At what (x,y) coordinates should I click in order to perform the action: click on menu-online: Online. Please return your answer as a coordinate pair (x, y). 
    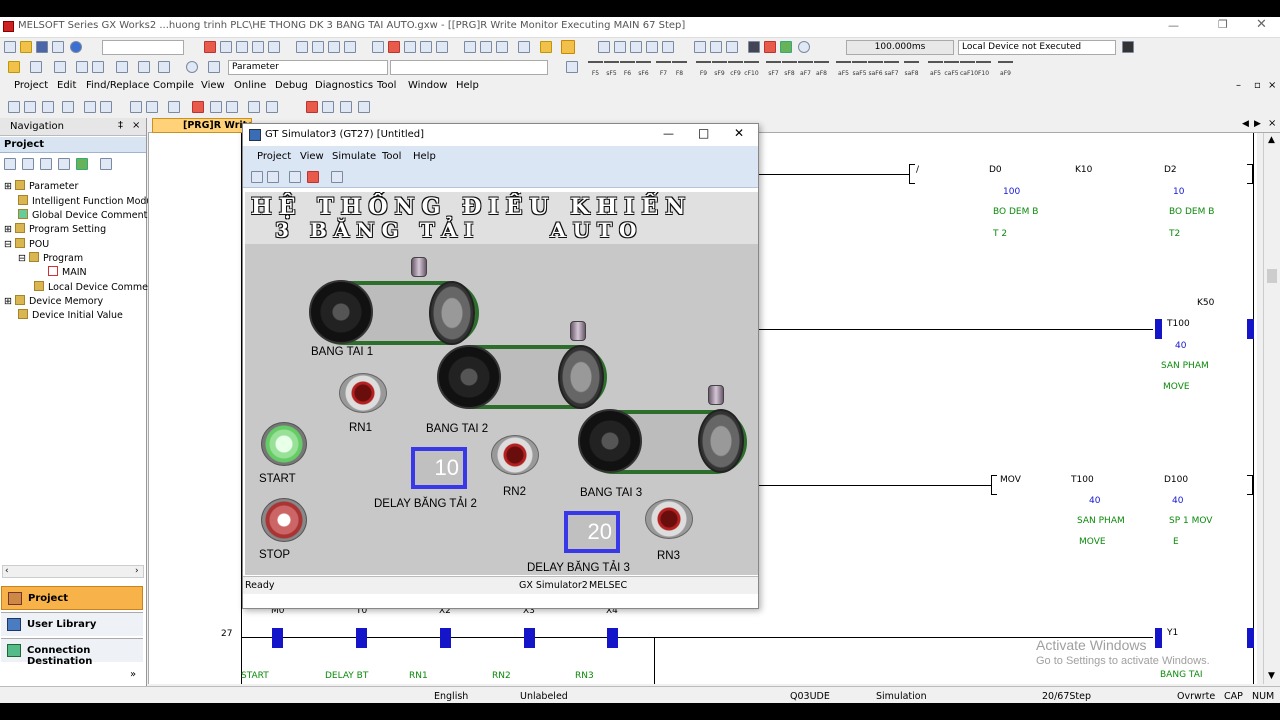
    Looking at the image, I should click on (250, 85).